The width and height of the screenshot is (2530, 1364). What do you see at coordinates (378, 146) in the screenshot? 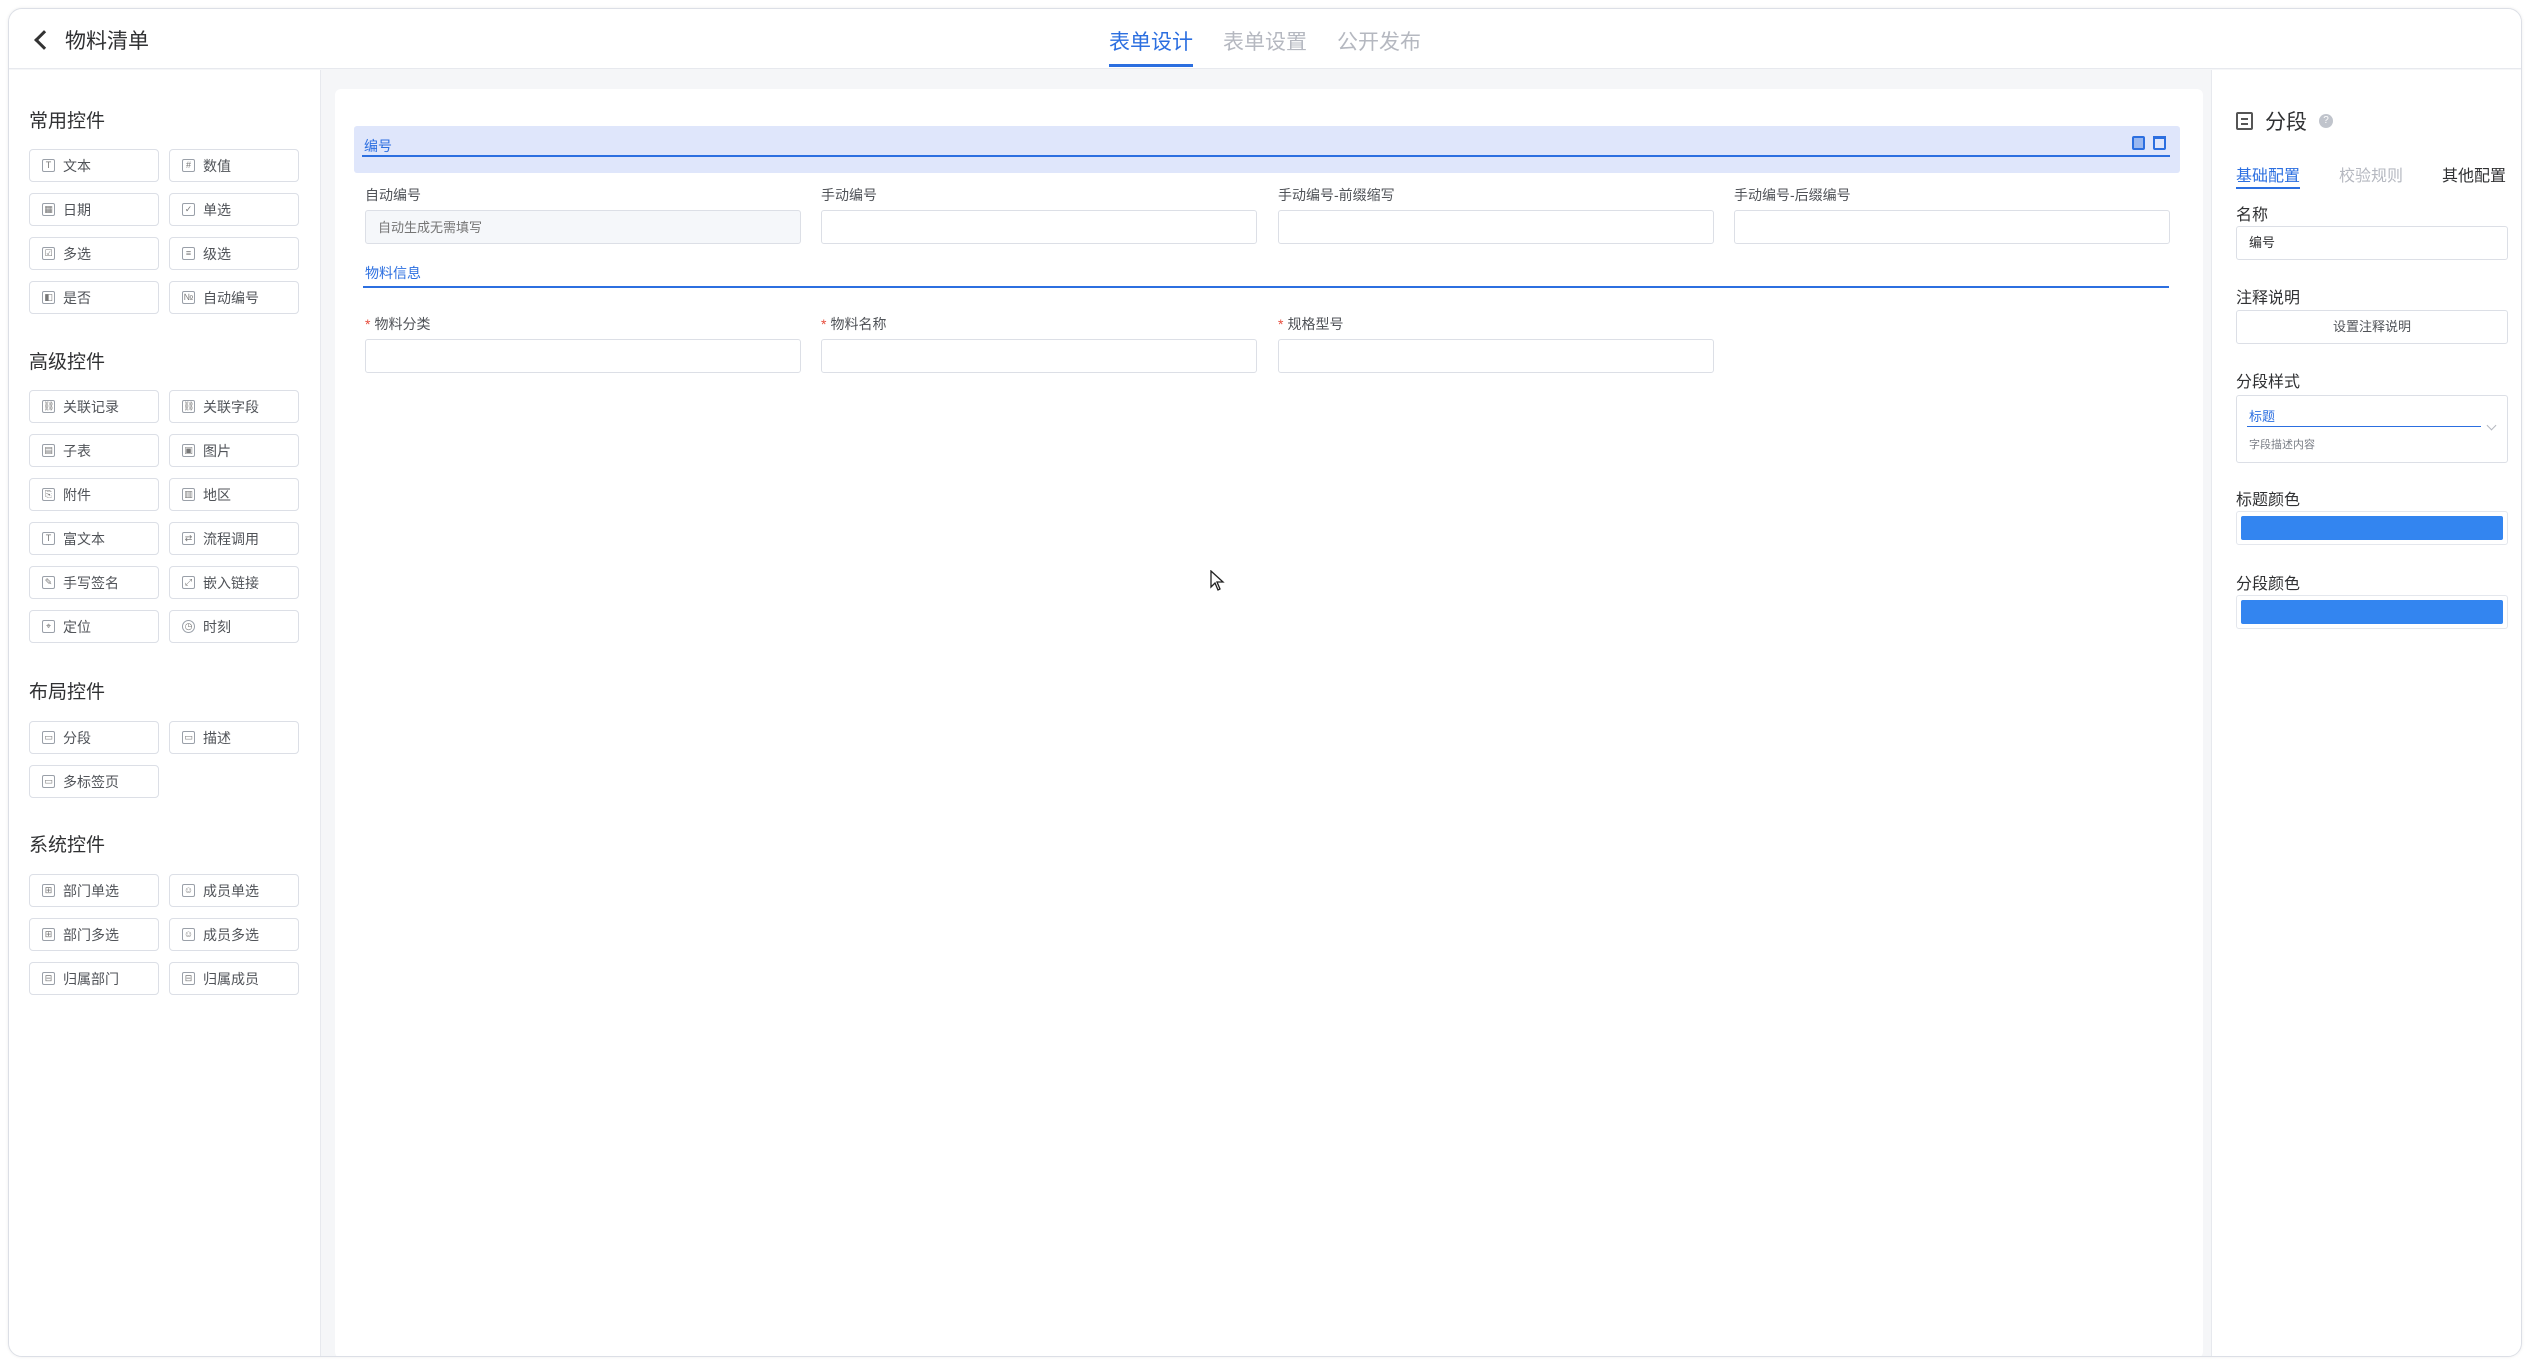
I see `section-label: 编号` at bounding box center [378, 146].